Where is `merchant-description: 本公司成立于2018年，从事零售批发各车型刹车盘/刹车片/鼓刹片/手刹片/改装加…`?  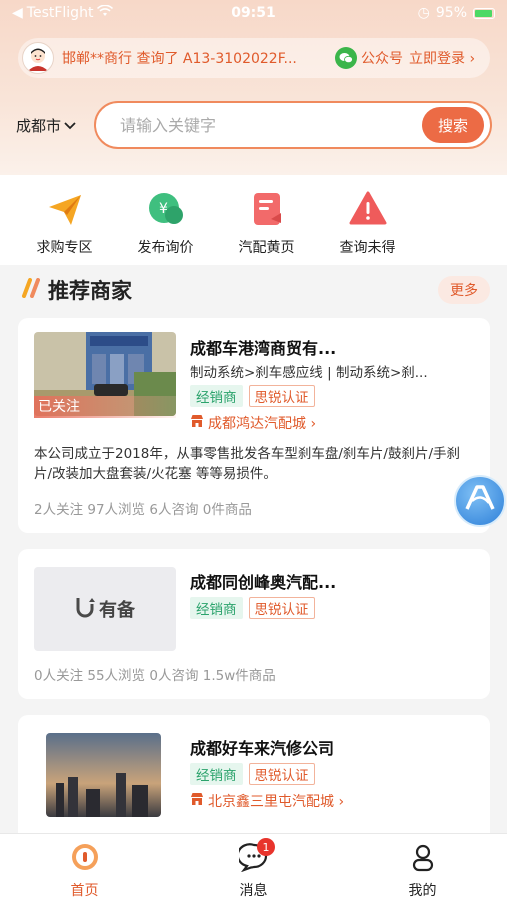 merchant-description: 本公司成立于2018年，从事零售批发各车型刹车盘/刹车片/鼓刹片/手刹片/改装加… is located at coordinates (247, 464).